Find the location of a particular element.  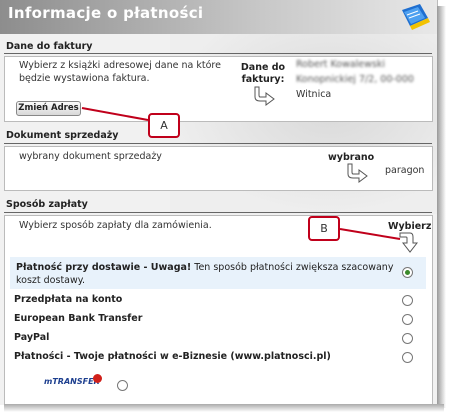

change-address-button: Zmień Adres is located at coordinates (48, 108).